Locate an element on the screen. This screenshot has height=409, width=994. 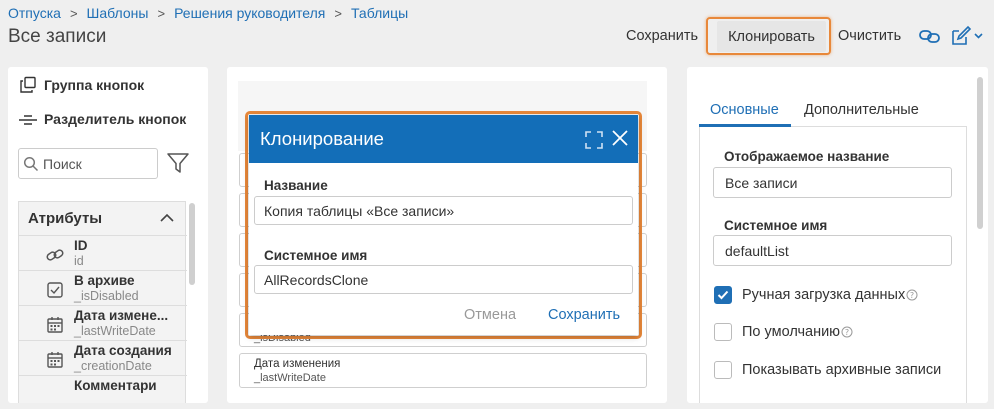
attributes-header-label: Атрибуты is located at coordinates (65, 218).